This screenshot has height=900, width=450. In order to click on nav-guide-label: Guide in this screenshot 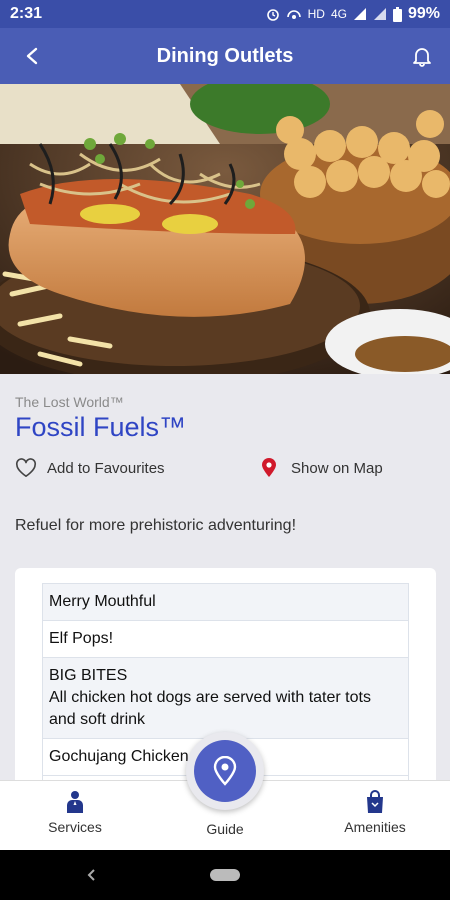, I will do `click(225, 829)`.